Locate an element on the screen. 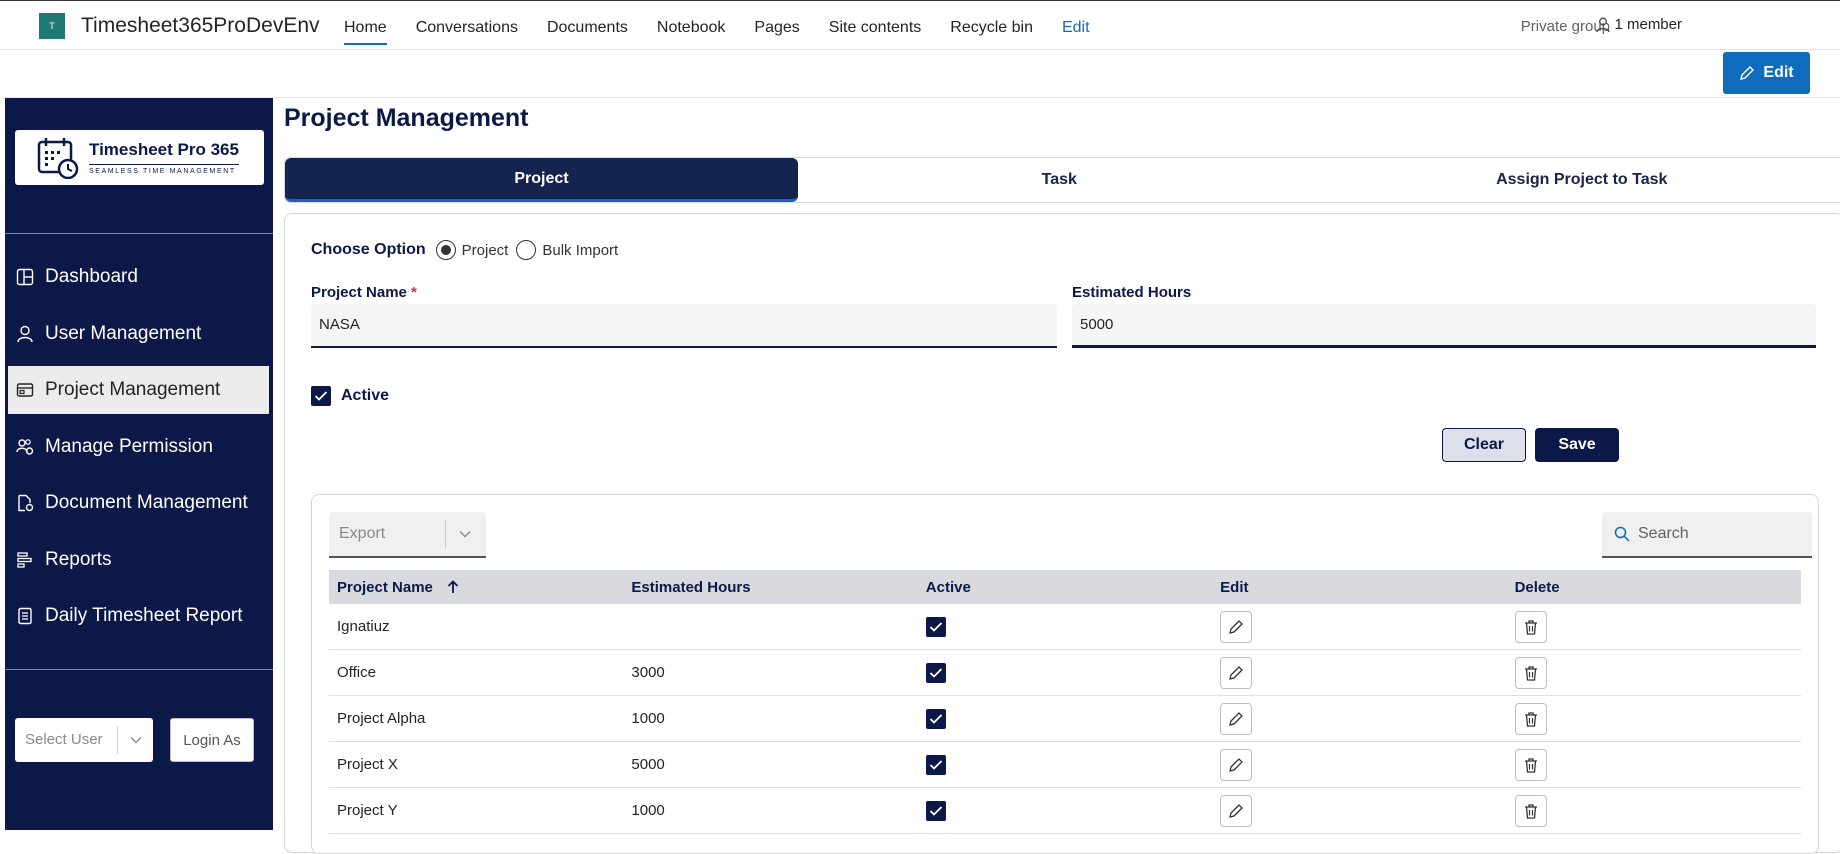 This screenshot has height=854, width=1840. sidebar-item-manage-permission: Manage Permission is located at coordinates (139, 447).